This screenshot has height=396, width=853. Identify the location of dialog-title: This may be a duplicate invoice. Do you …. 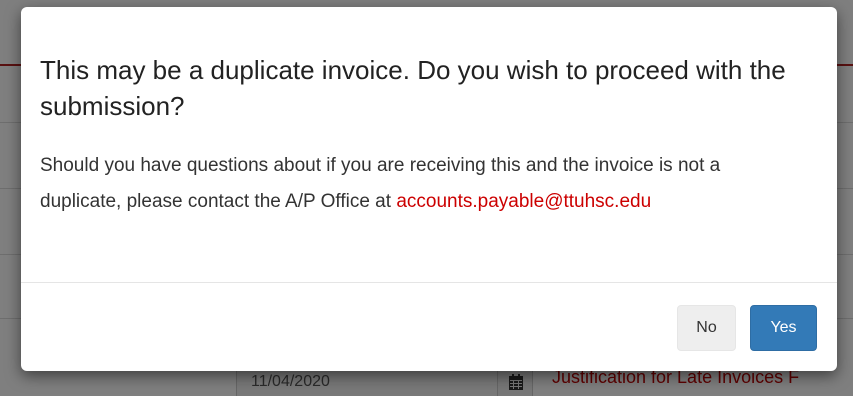
(413, 88).